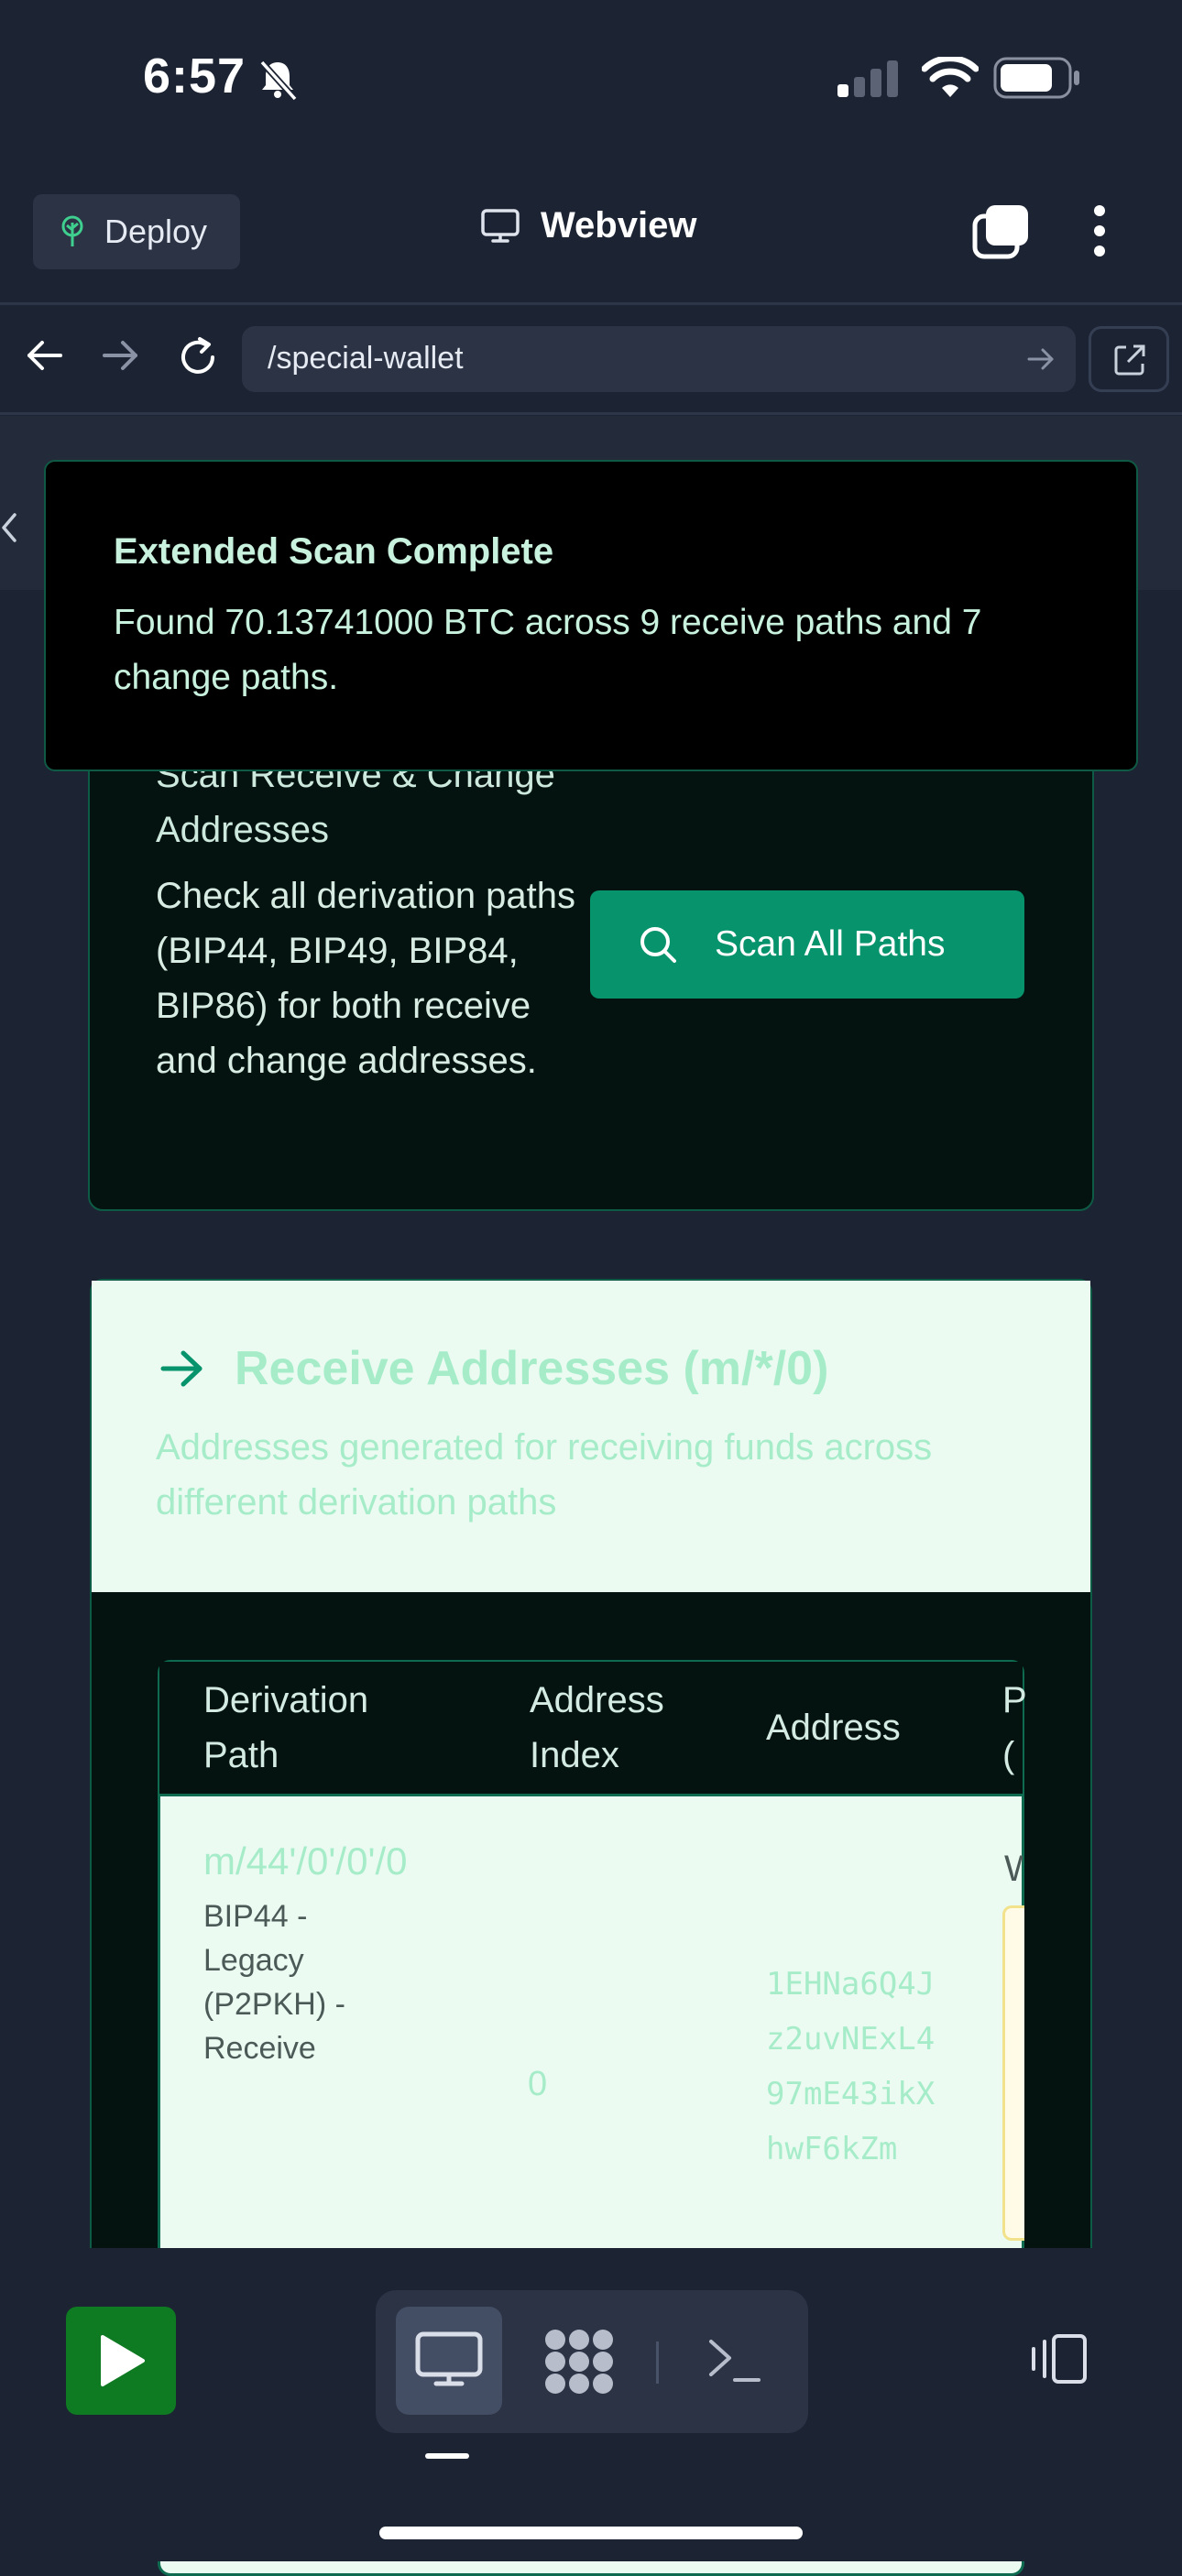 The height and width of the screenshot is (2576, 1182). I want to click on scan-all-paths-button: Scan All Paths, so click(807, 945).